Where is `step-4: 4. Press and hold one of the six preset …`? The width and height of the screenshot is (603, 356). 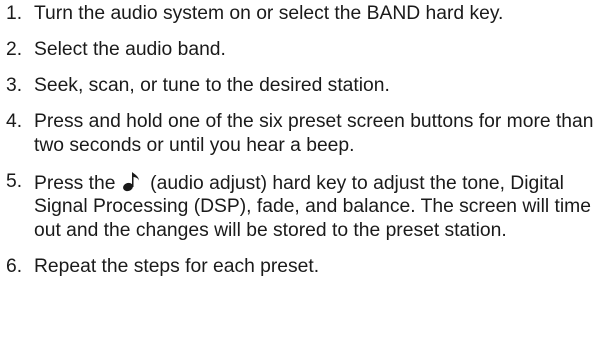
step-4: 4. Press and hold one of the six preset … is located at coordinates (301, 133).